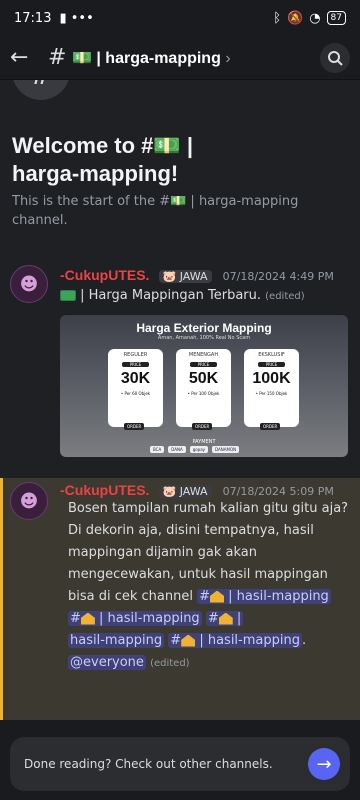 The height and width of the screenshot is (800, 360). Describe the element at coordinates (278, 276) in the screenshot. I see `timestamp: 07/18/2024 4:49 PM` at that location.